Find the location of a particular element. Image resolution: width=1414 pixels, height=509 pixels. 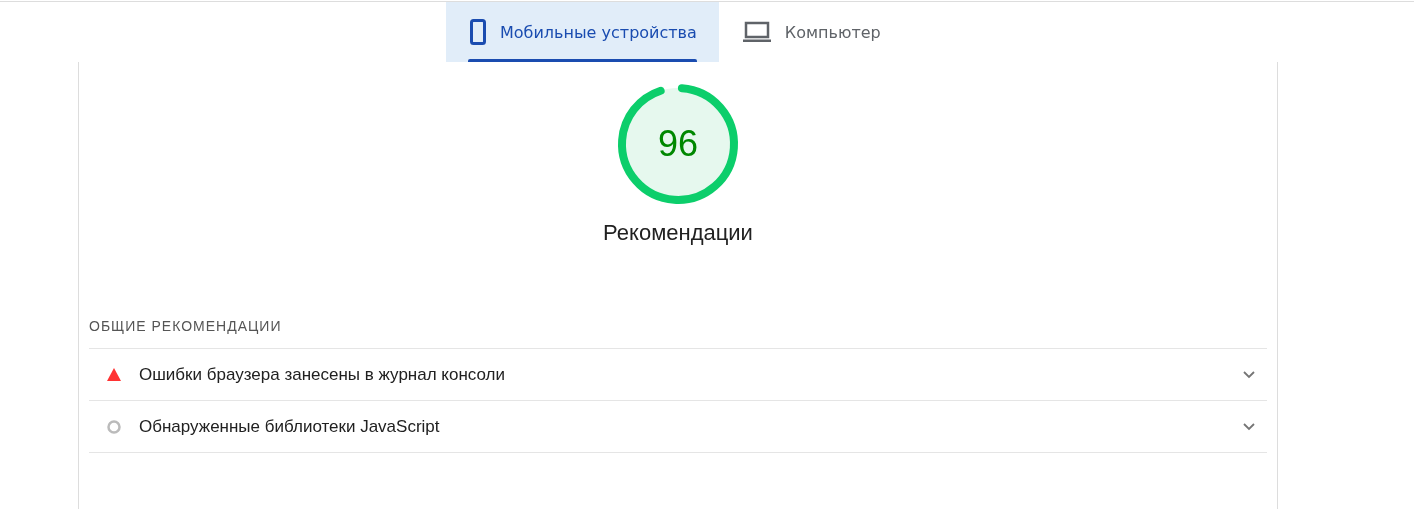

device-tab: Компьютер is located at coordinates (810, 32).